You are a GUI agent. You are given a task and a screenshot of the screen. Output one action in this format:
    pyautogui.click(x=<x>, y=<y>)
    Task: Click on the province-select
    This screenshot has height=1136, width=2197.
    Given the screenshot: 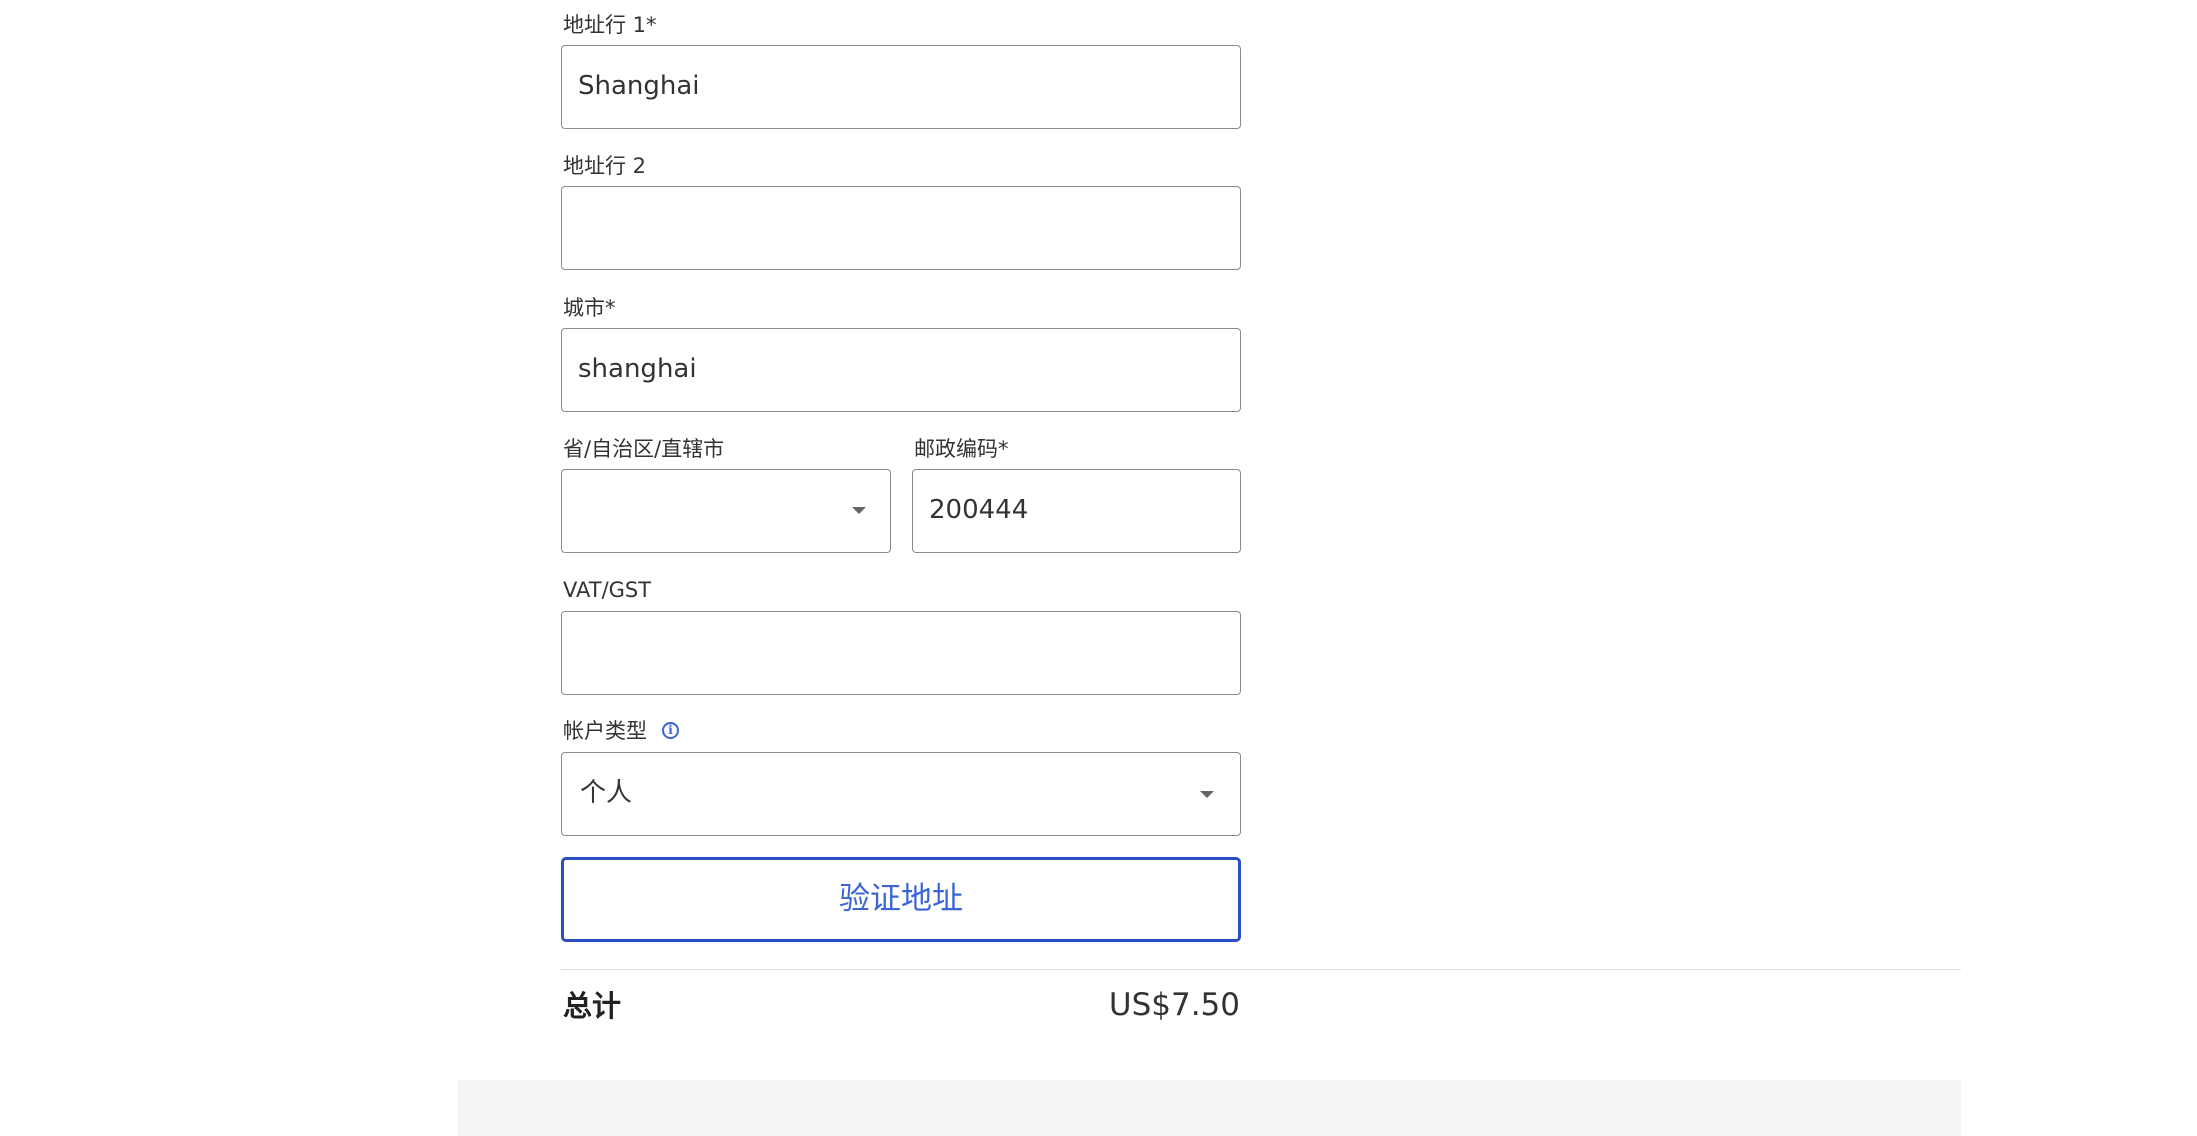 What is the action you would take?
    pyautogui.click(x=726, y=511)
    